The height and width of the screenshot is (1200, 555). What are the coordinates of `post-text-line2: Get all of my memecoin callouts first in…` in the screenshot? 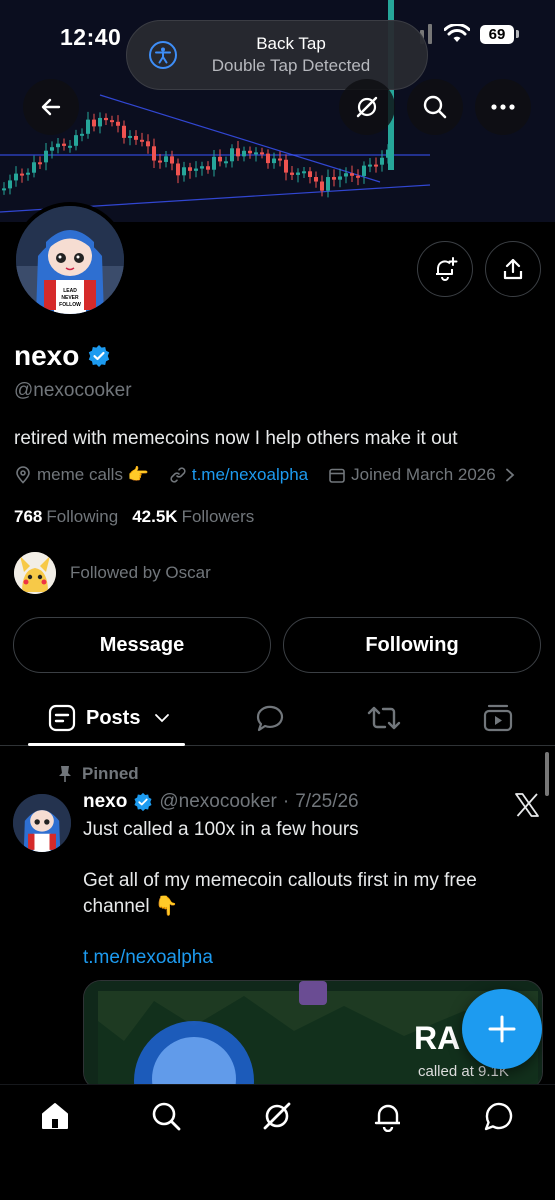 It's located at (280, 880).